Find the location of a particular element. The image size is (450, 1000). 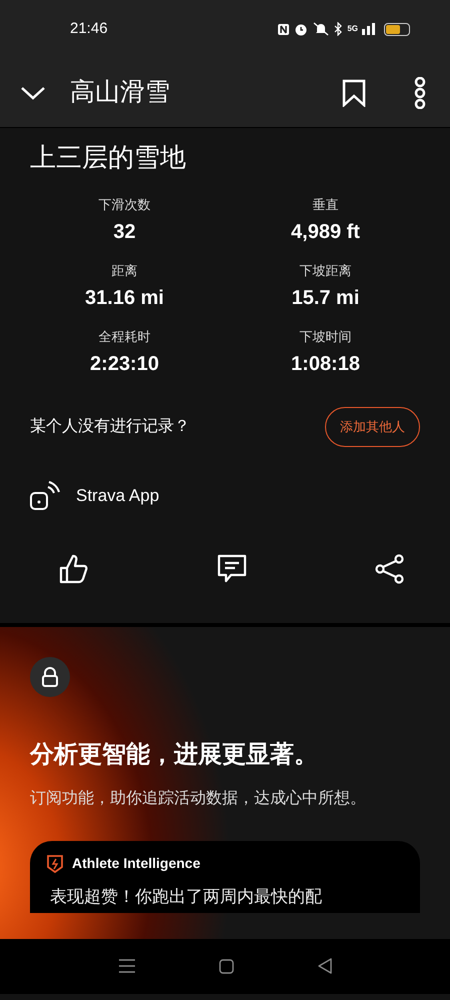

chevron-down-icon is located at coordinates (33, 92).